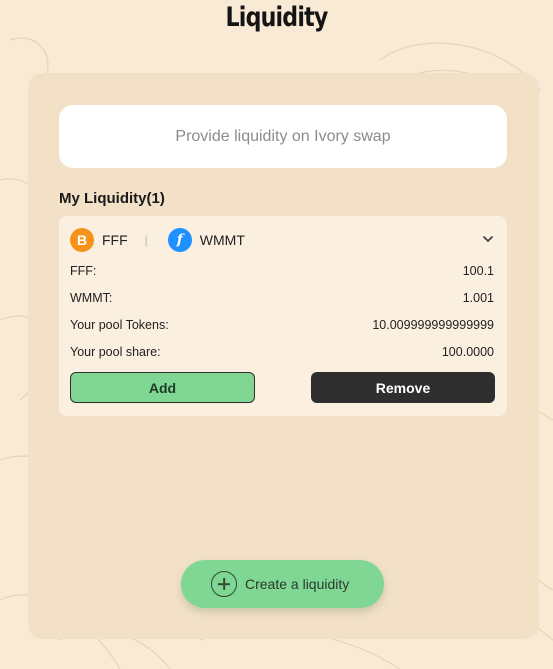  I want to click on info-value: 100.1, so click(478, 271).